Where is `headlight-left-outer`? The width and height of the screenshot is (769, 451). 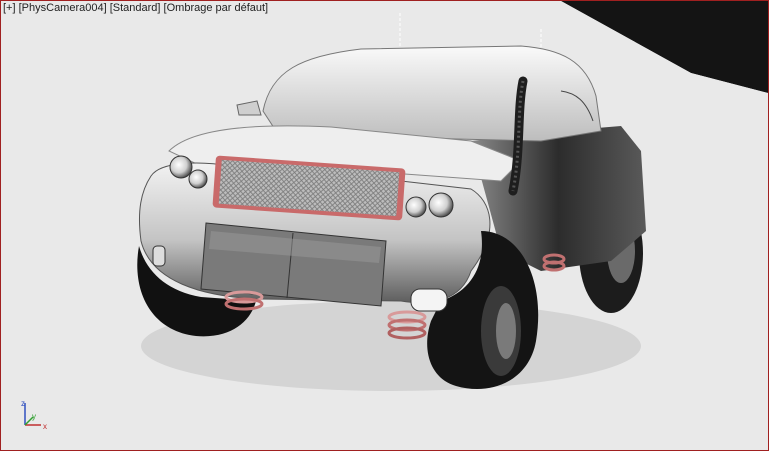
headlight-left-outer is located at coordinates (181, 167).